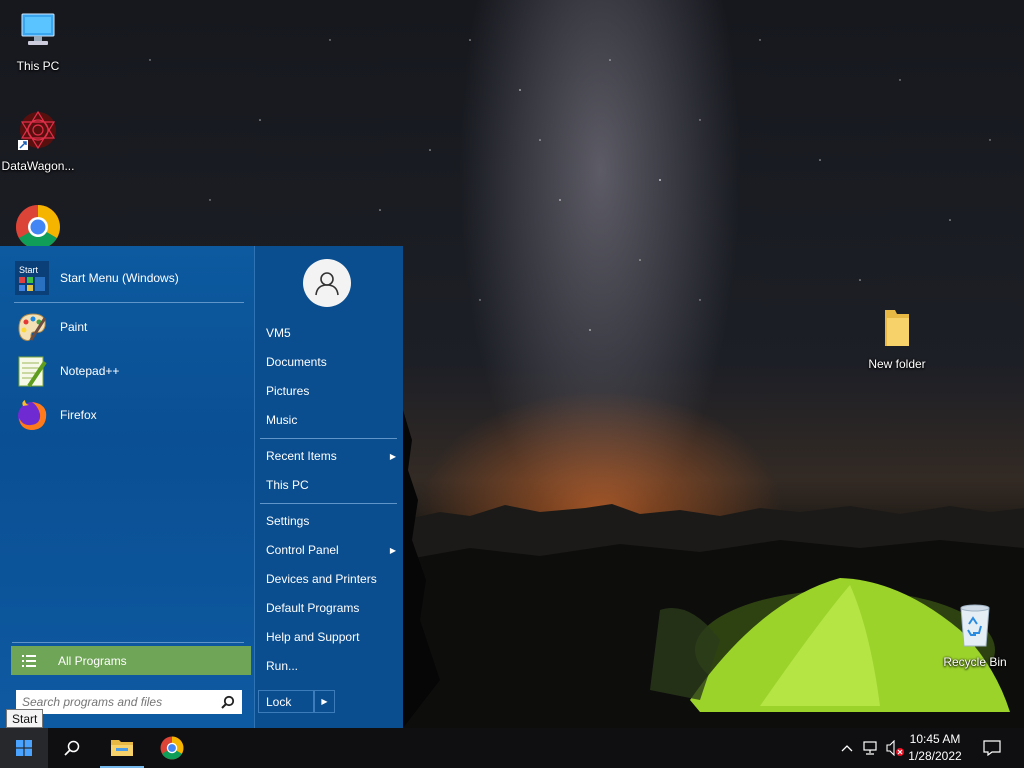 This screenshot has width=1024, height=768. I want to click on lock-label: Lock, so click(279, 701).